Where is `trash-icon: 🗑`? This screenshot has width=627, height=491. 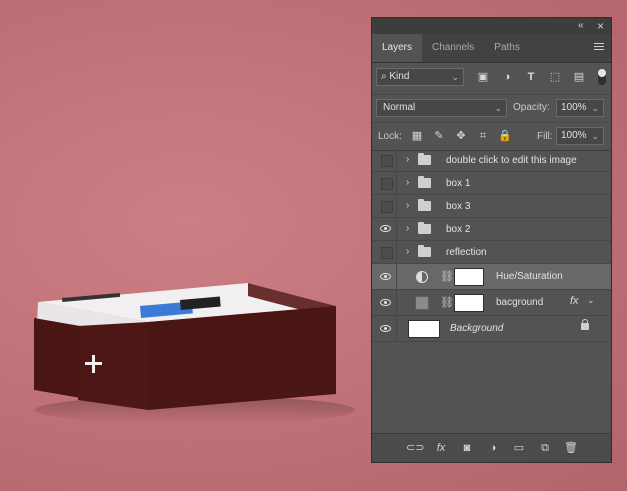
trash-icon: 🗑 is located at coordinates (571, 448).